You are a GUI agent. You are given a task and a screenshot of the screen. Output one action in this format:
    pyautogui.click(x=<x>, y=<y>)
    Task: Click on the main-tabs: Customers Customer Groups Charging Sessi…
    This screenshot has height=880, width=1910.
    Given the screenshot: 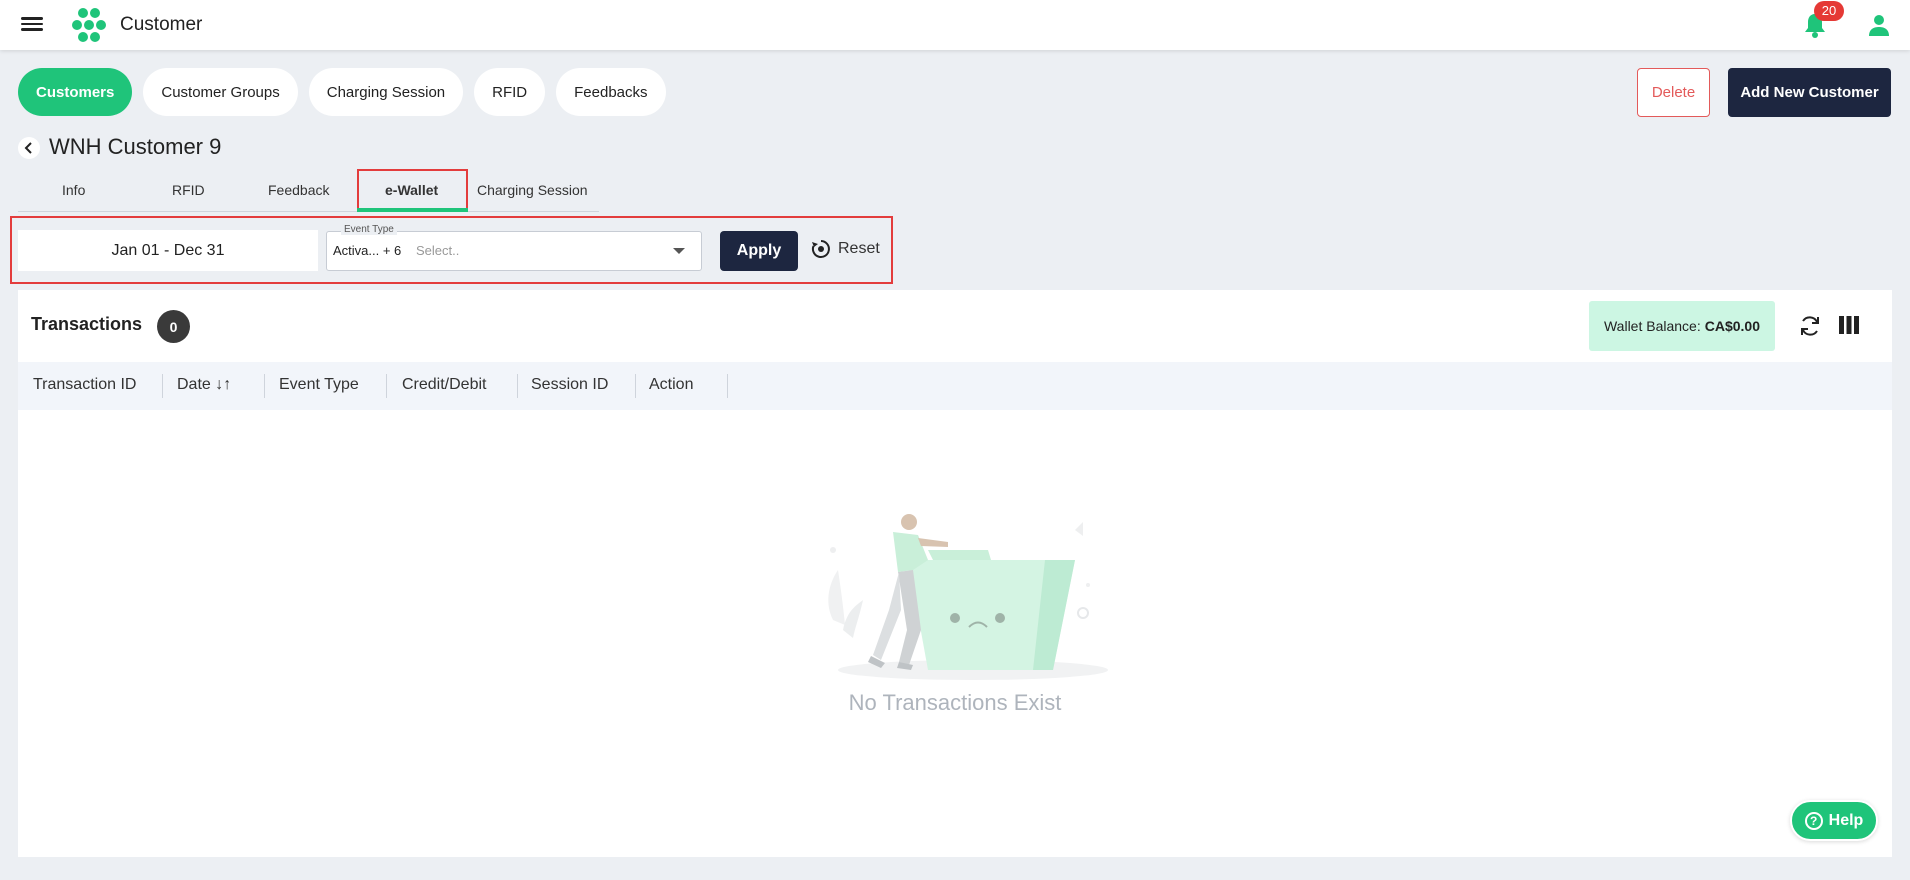 What is the action you would take?
    pyautogui.click(x=342, y=92)
    